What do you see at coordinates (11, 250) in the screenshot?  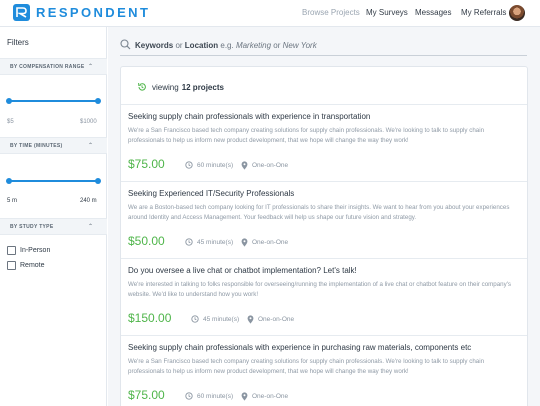 I see `in-person-checkbox` at bounding box center [11, 250].